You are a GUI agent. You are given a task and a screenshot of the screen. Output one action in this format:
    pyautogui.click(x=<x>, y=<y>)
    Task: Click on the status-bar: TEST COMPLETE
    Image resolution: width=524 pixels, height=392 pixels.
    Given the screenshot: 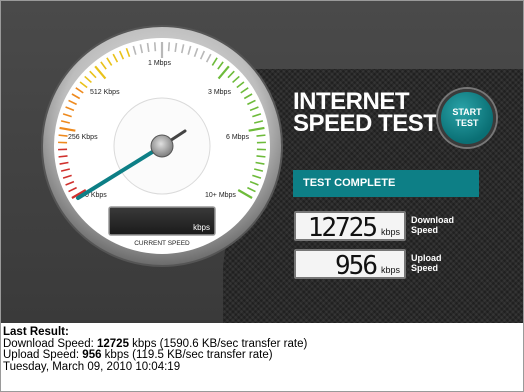 What is the action you would take?
    pyautogui.click(x=386, y=183)
    